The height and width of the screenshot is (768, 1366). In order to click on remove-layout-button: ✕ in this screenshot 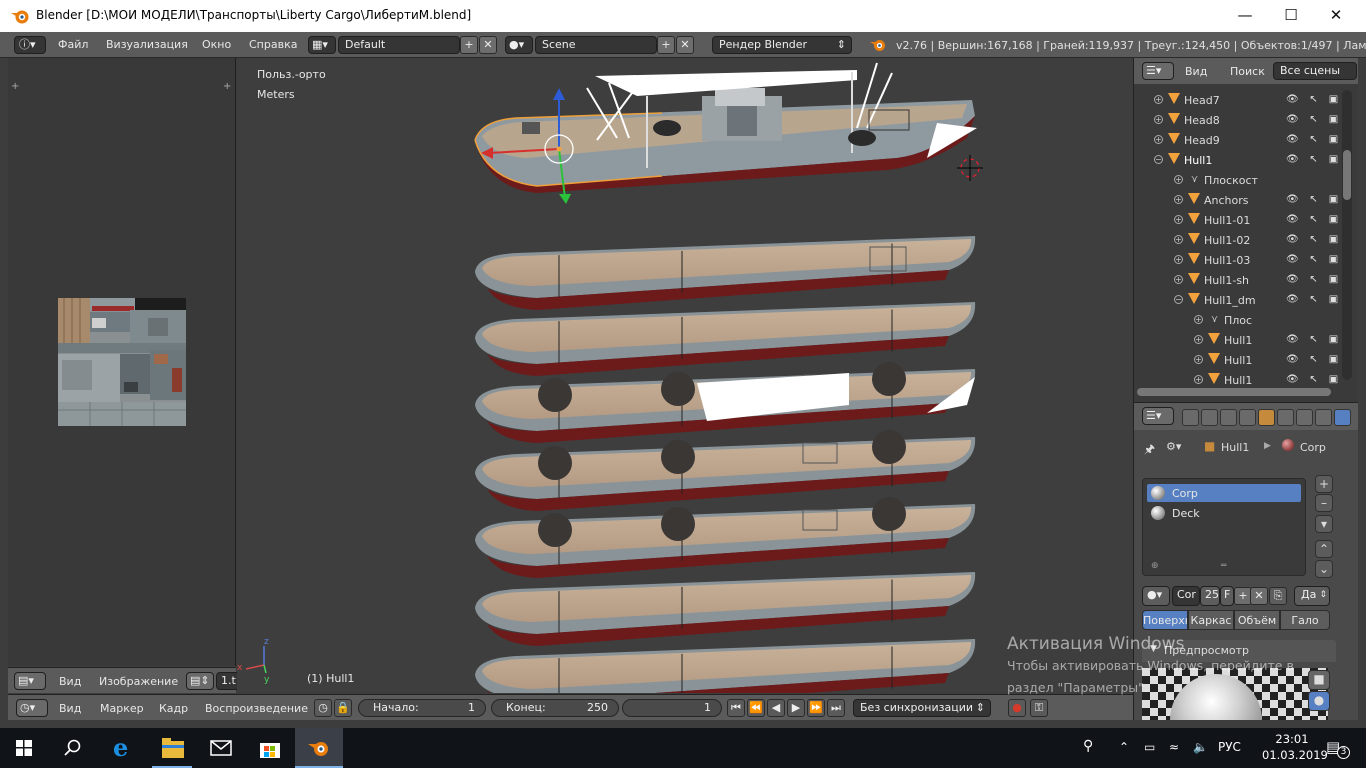, I will do `click(488, 45)`.